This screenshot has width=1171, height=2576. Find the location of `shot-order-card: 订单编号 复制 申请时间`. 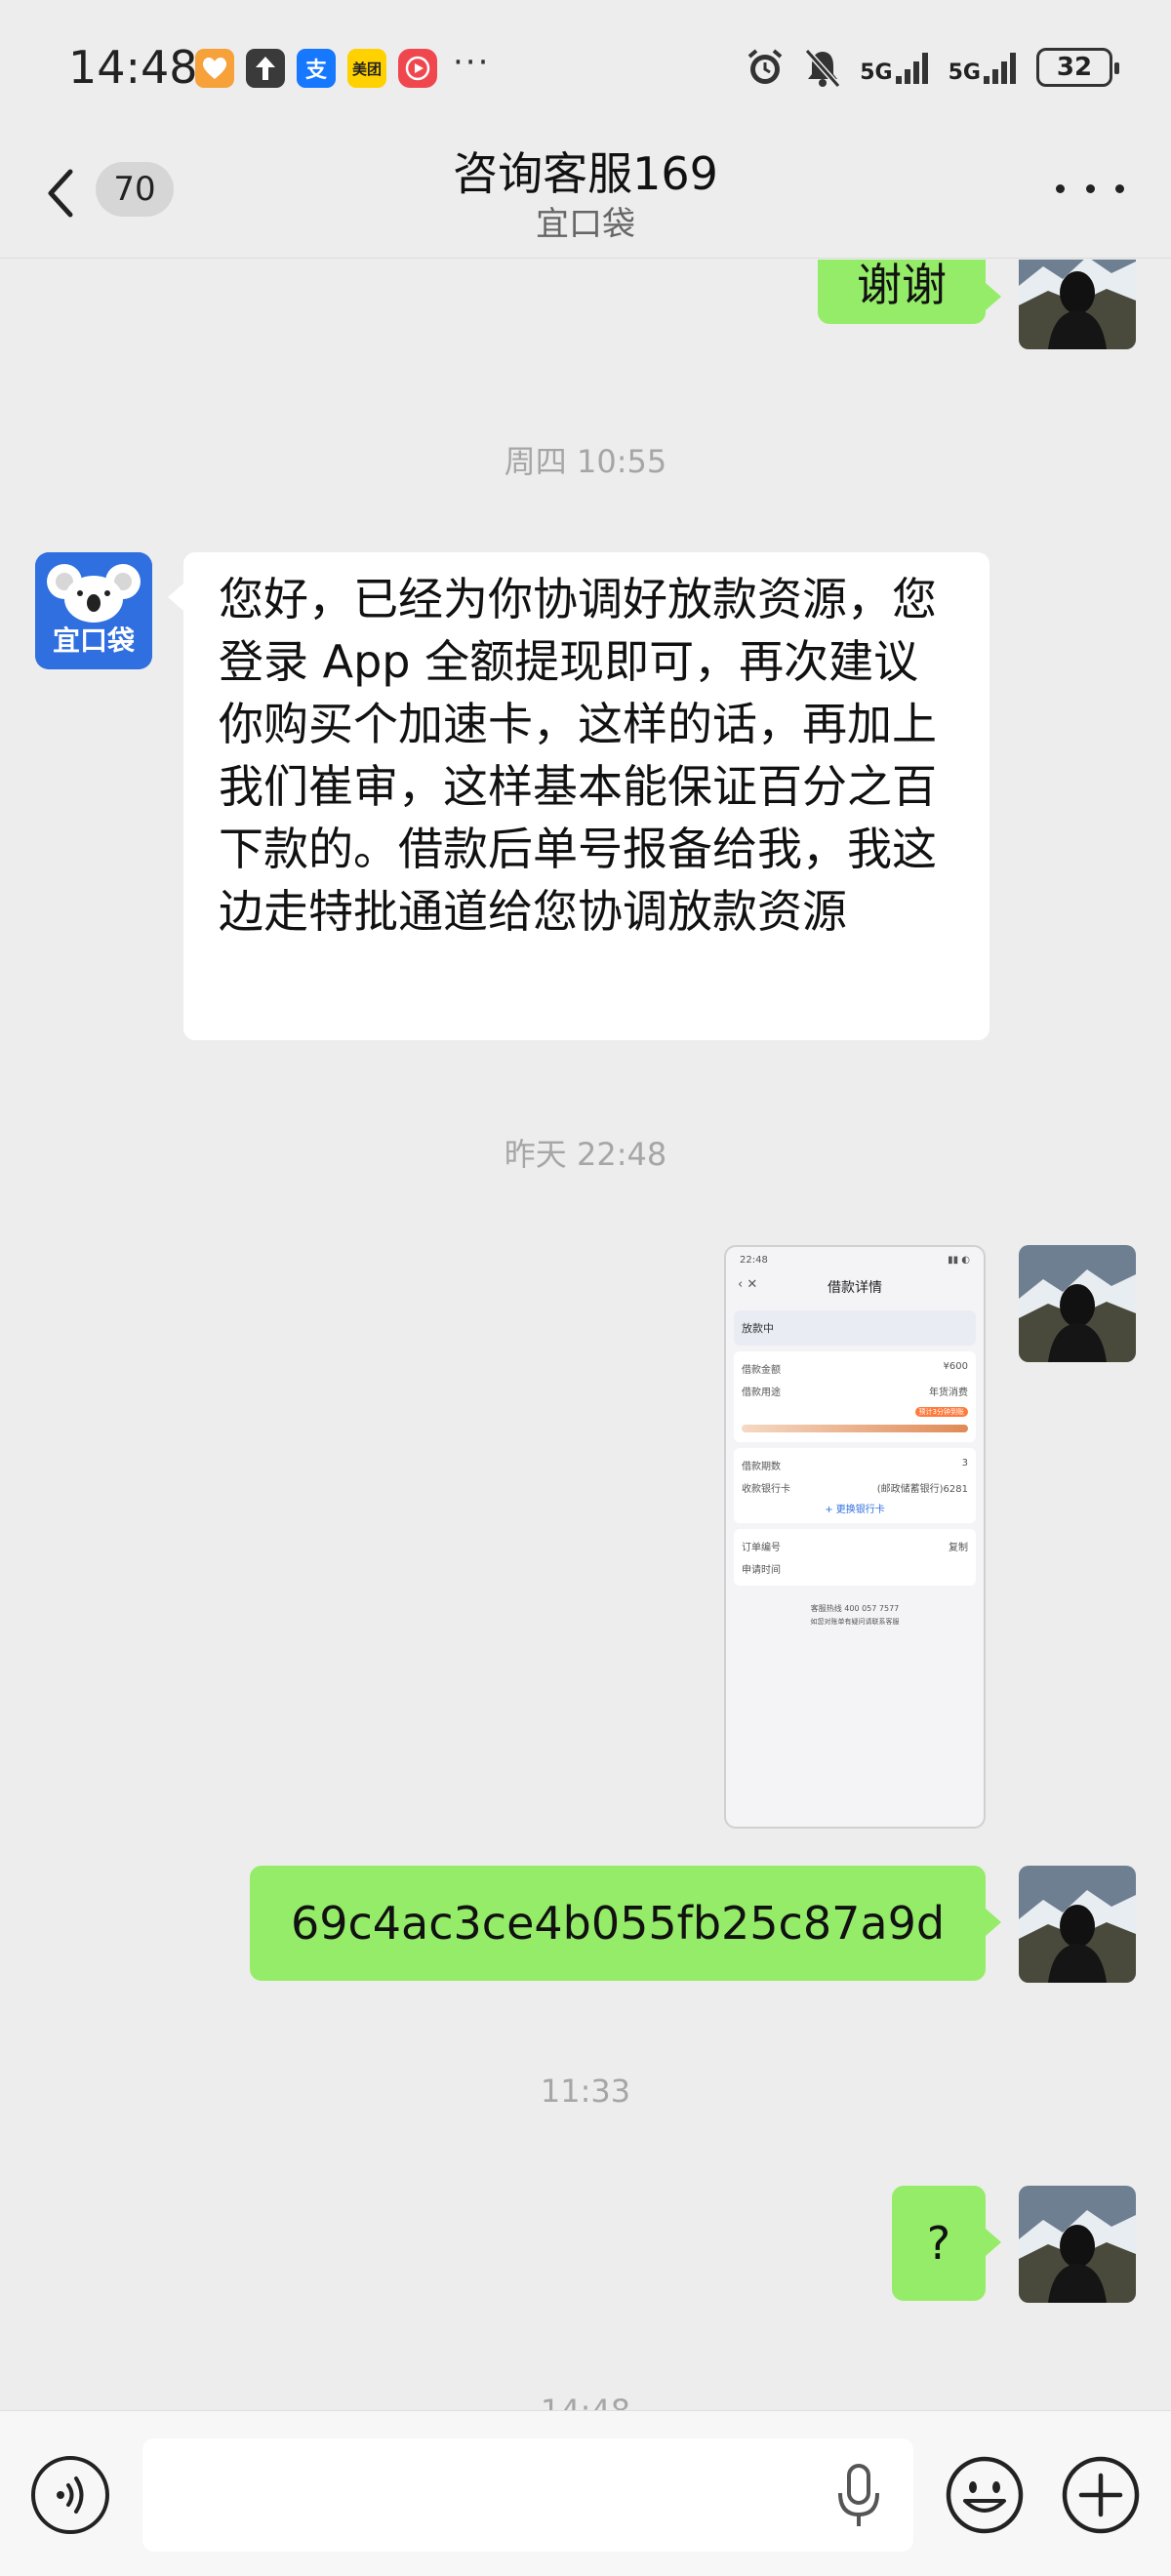

shot-order-card: 订单编号 复制 申请时间 is located at coordinates (855, 1557).